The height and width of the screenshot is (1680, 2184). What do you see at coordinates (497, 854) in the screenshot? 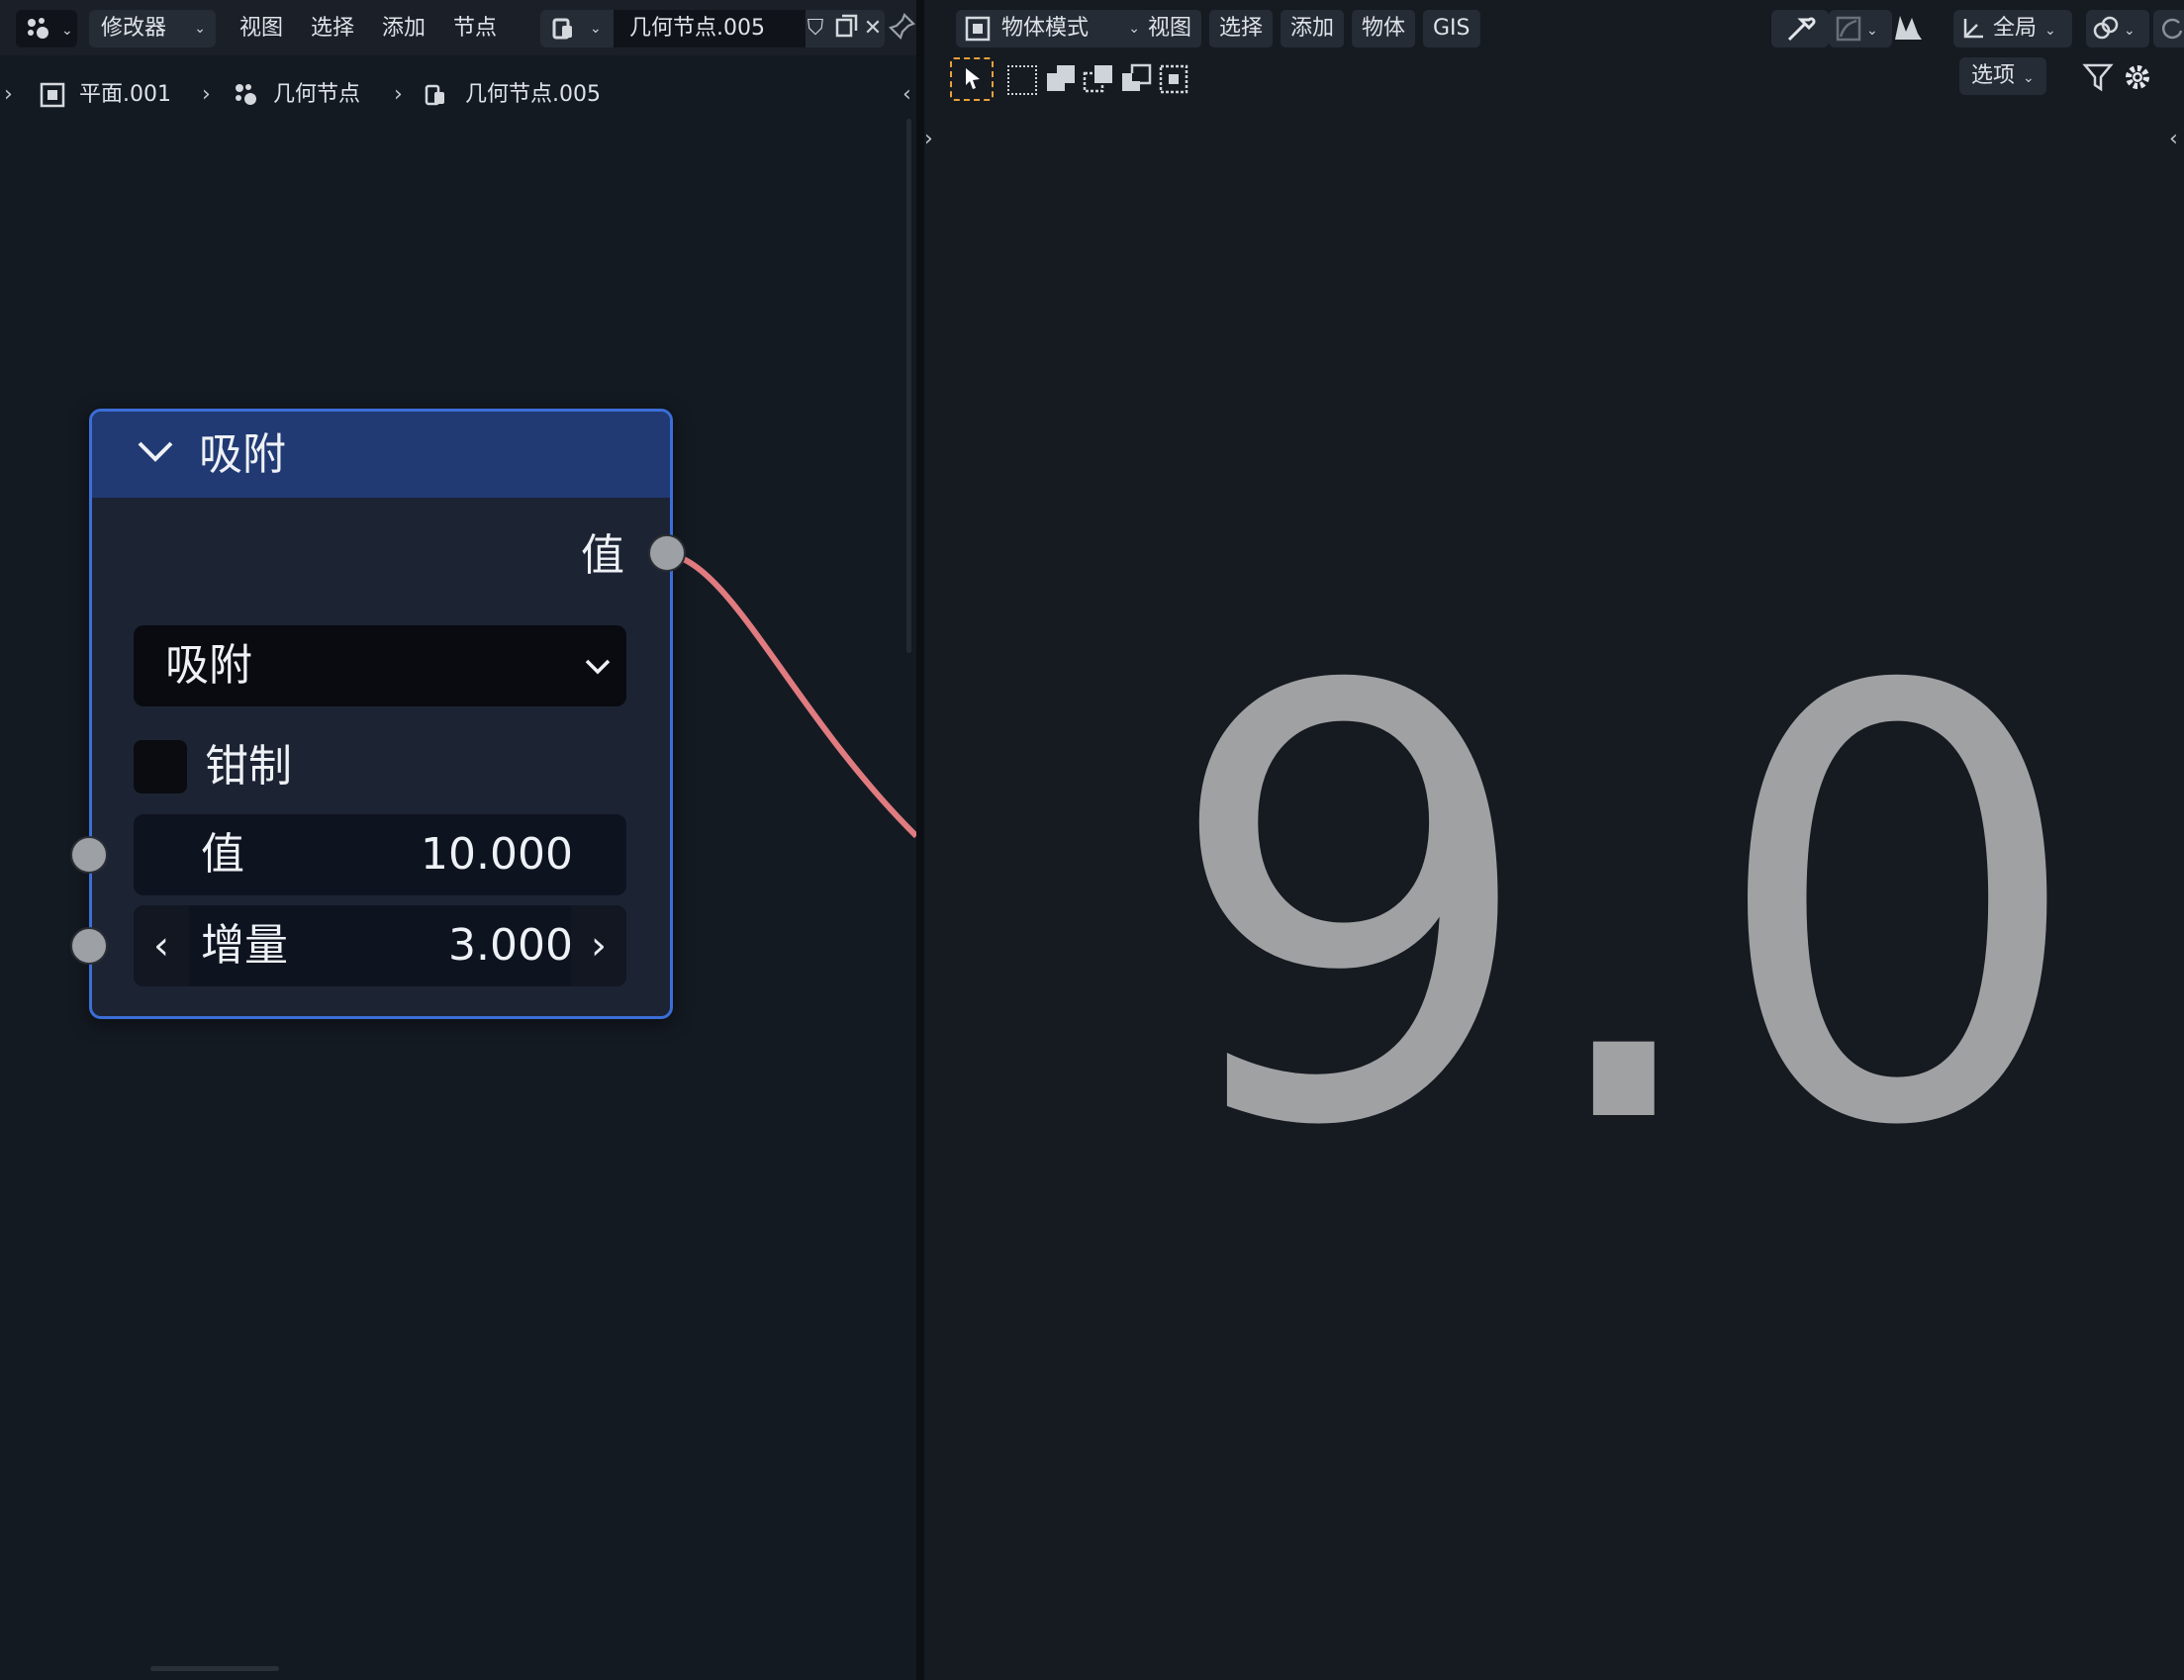
I see `value-number: 10.000` at bounding box center [497, 854].